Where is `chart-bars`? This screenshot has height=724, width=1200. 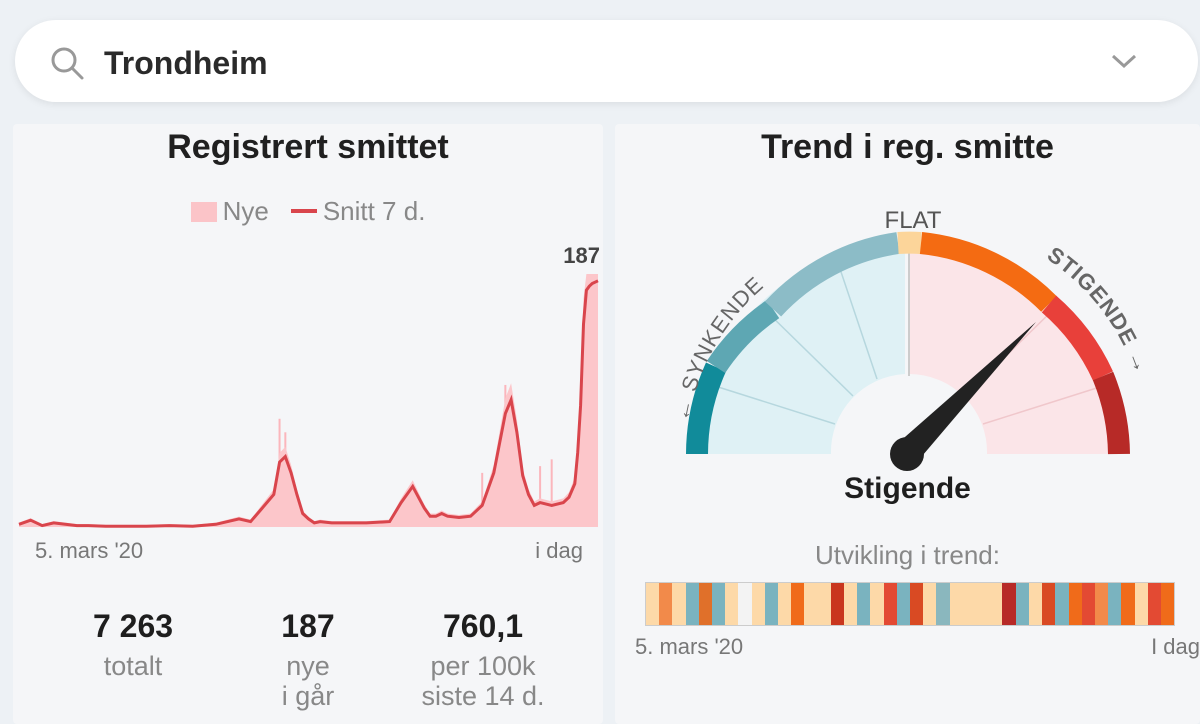
chart-bars is located at coordinates (438, 400).